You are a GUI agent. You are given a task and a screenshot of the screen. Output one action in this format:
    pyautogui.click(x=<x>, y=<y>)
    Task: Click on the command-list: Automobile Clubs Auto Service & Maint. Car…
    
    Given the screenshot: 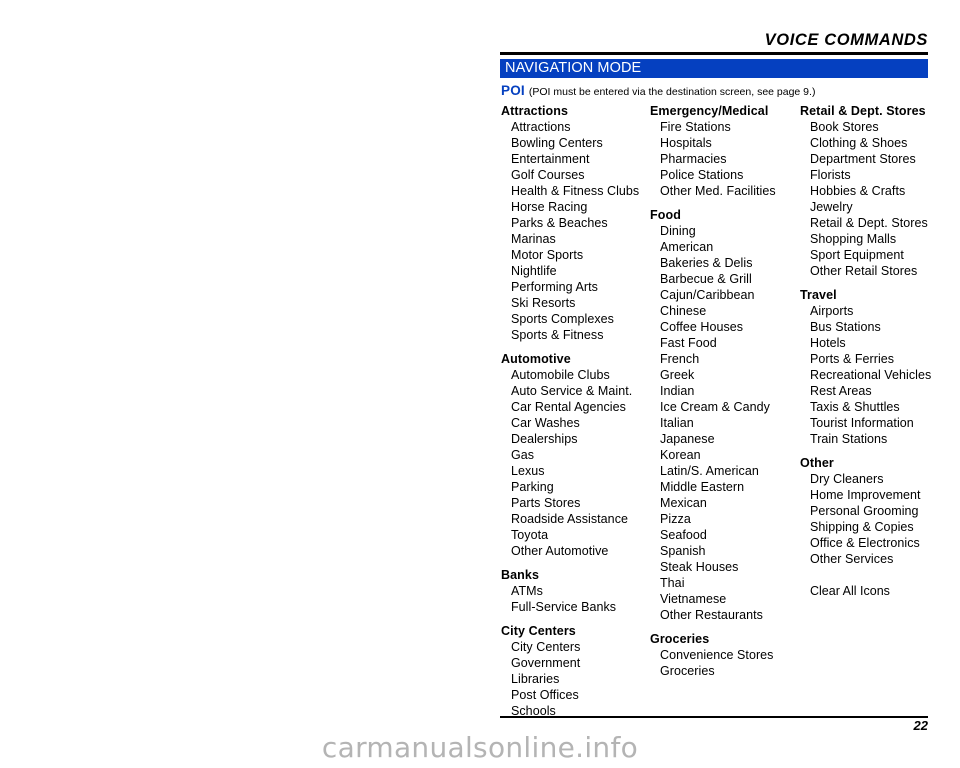 What is the action you would take?
    pyautogui.click(x=573, y=463)
    